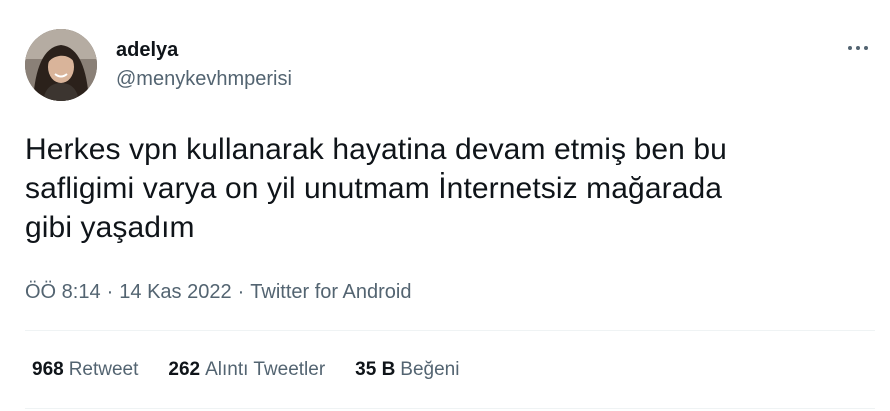  Describe the element at coordinates (375, 369) in the screenshot. I see `likes-count: 35 B` at that location.